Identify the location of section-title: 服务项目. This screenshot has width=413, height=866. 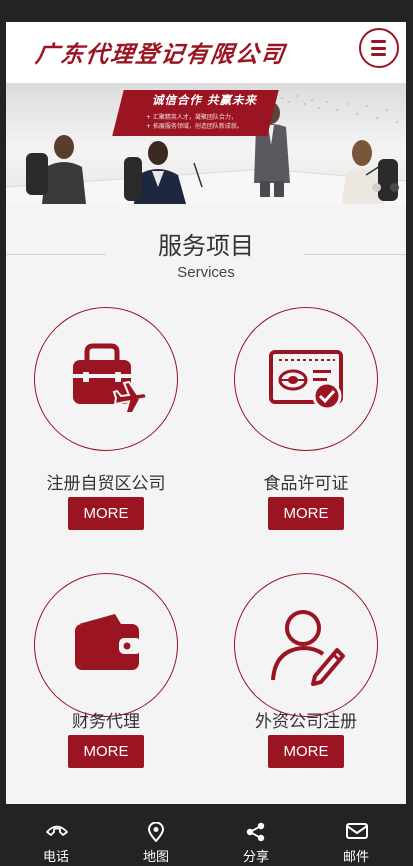
(206, 246).